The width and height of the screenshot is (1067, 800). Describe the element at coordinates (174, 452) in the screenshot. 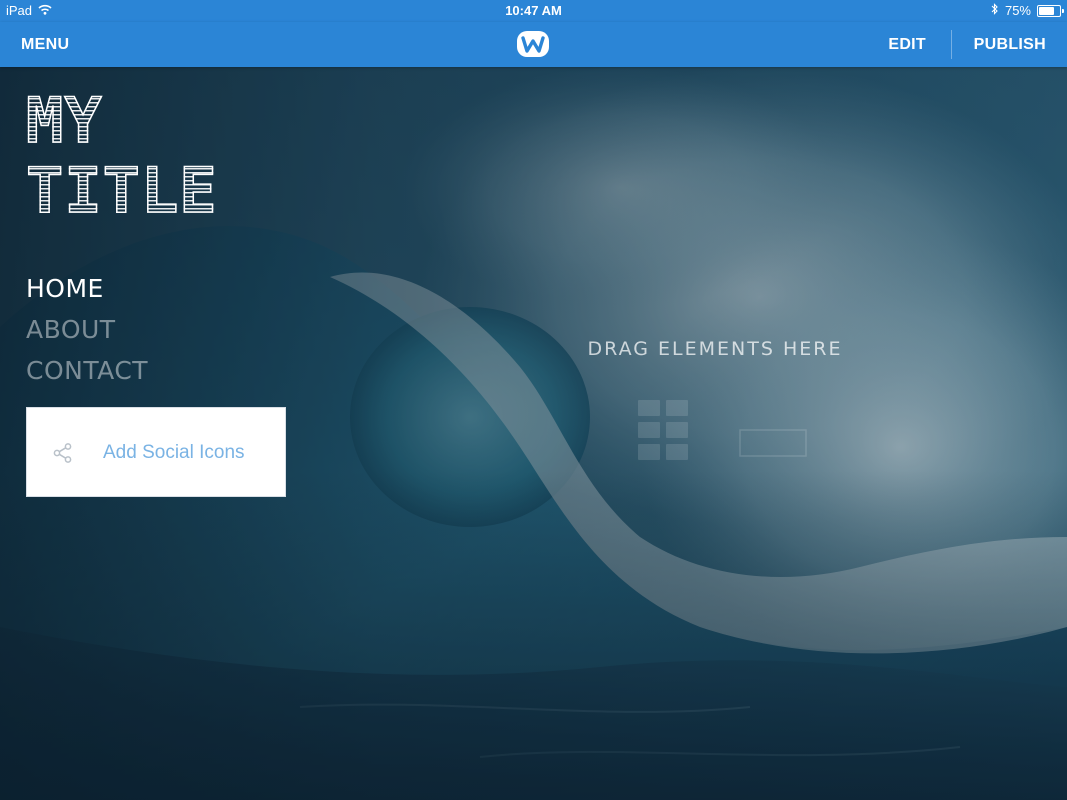

I see `add-social-icons-label: Add Social Icons` at that location.